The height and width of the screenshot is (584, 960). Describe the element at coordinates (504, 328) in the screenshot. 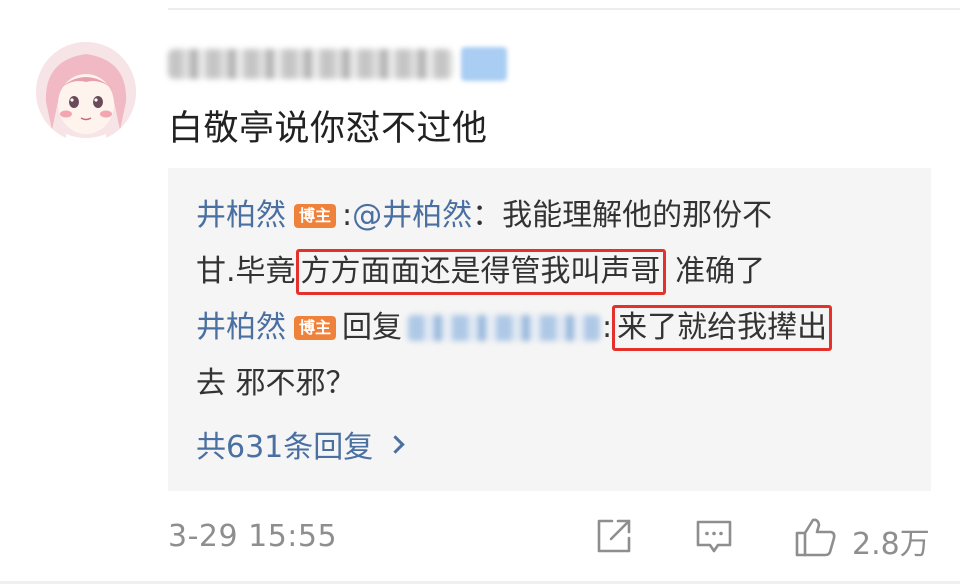

I see `blurred-reply-target` at that location.